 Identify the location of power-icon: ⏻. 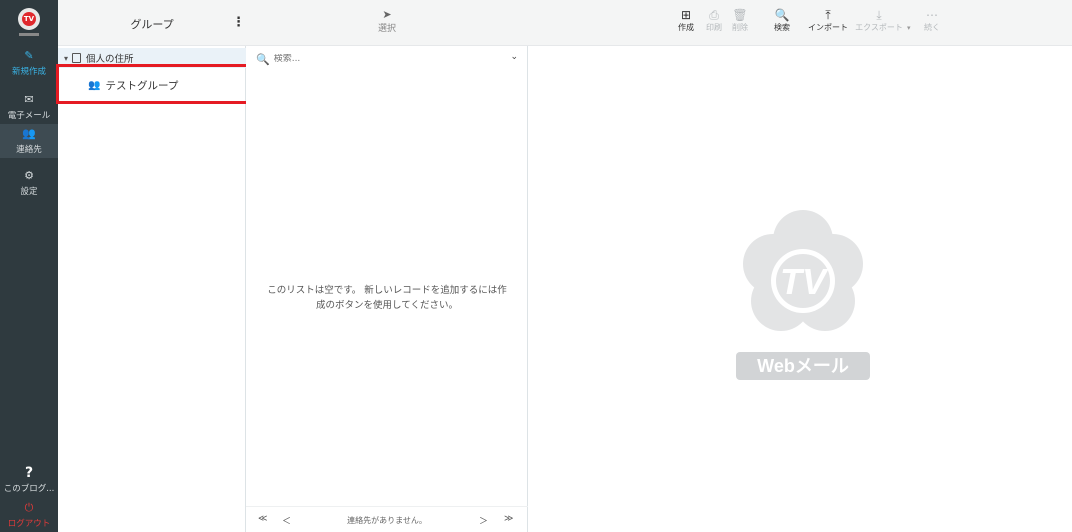
(29, 507).